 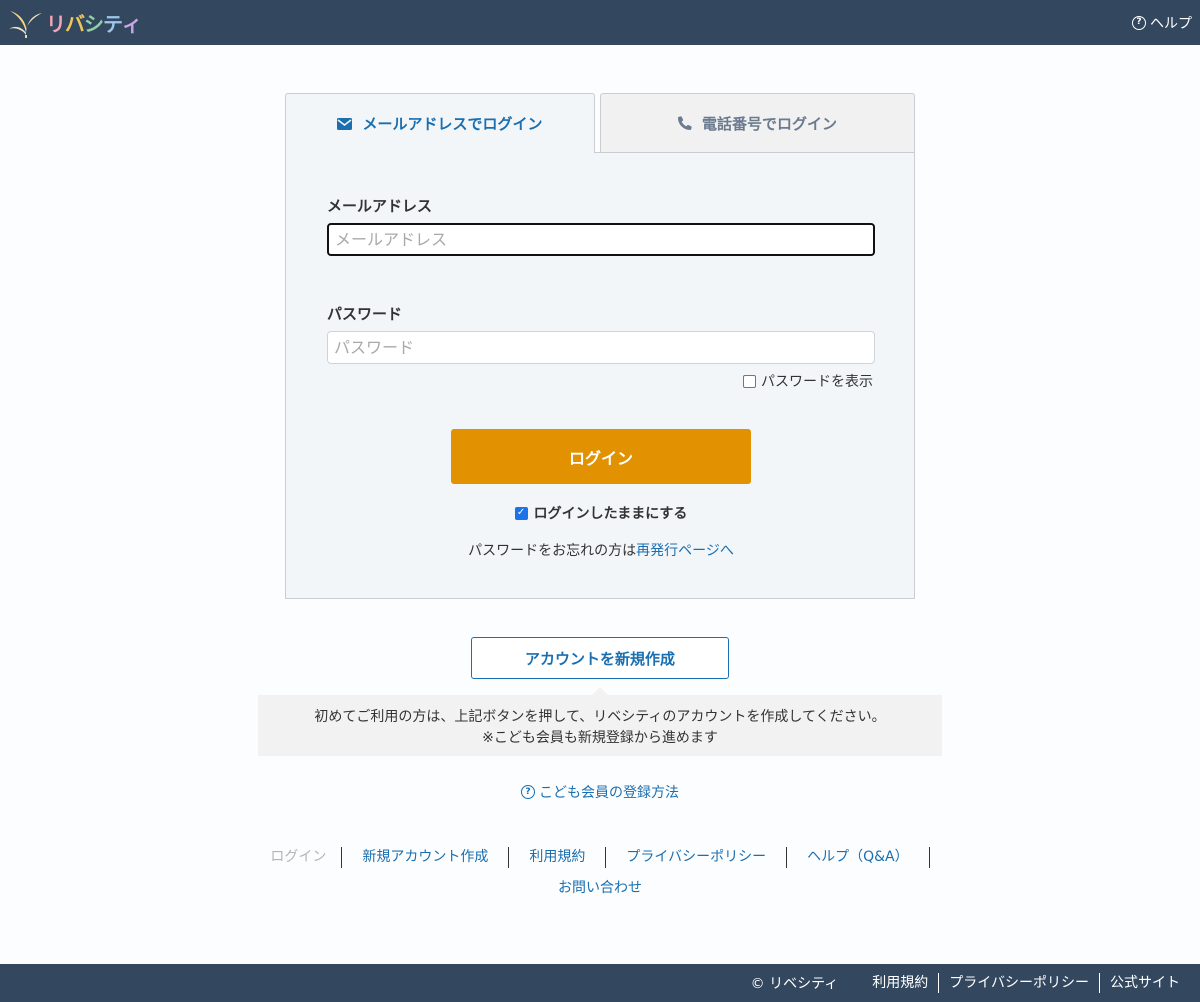 I want to click on signup-info-line2: ※こども会員も新規登録から進めます, so click(x=600, y=738).